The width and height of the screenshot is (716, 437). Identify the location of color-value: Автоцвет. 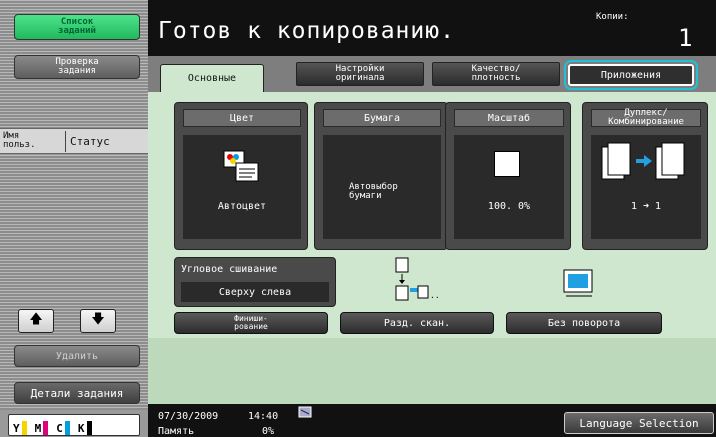
(242, 206).